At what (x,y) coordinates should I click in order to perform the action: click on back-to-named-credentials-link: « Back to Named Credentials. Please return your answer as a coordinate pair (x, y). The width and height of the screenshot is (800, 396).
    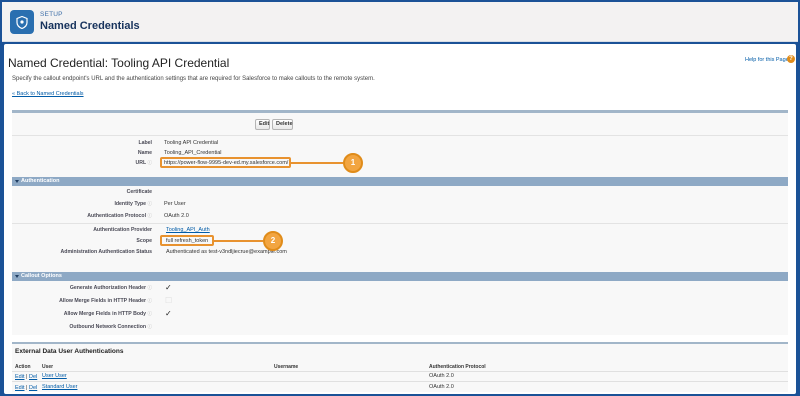
    Looking at the image, I should click on (48, 94).